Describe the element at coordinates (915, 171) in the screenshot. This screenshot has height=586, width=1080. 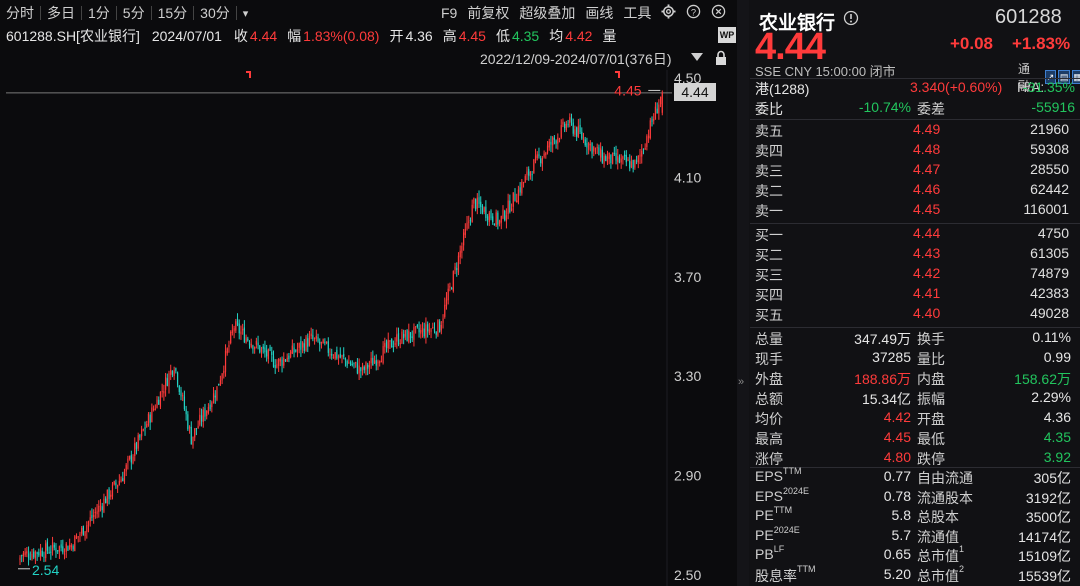
I see `ask-row: 卖三 4.47 28550` at that location.